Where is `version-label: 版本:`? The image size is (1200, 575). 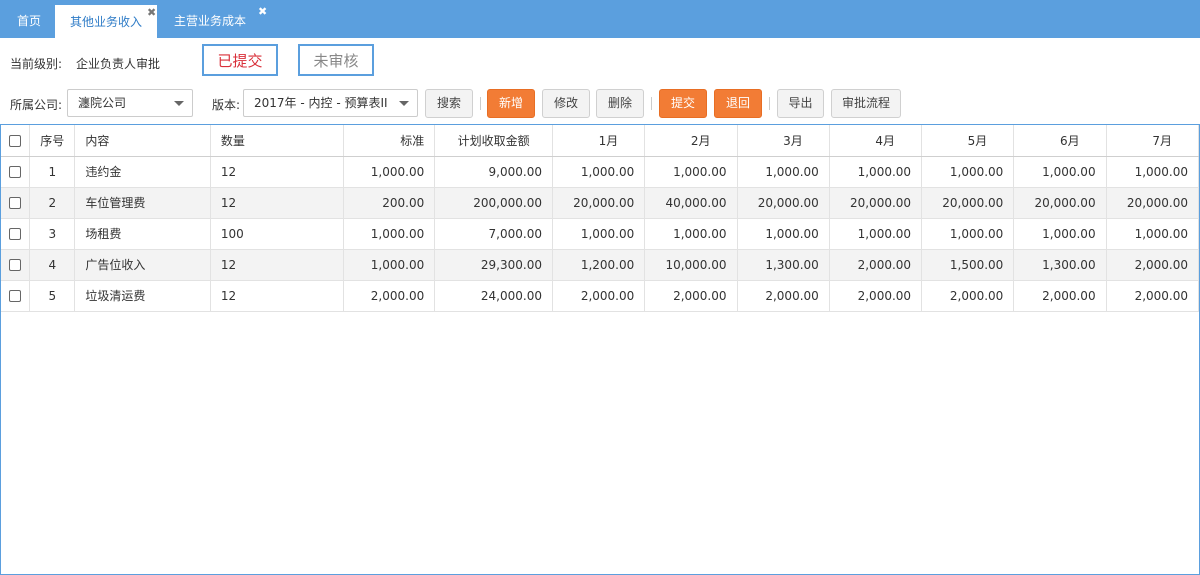
version-label: 版本: is located at coordinates (226, 105).